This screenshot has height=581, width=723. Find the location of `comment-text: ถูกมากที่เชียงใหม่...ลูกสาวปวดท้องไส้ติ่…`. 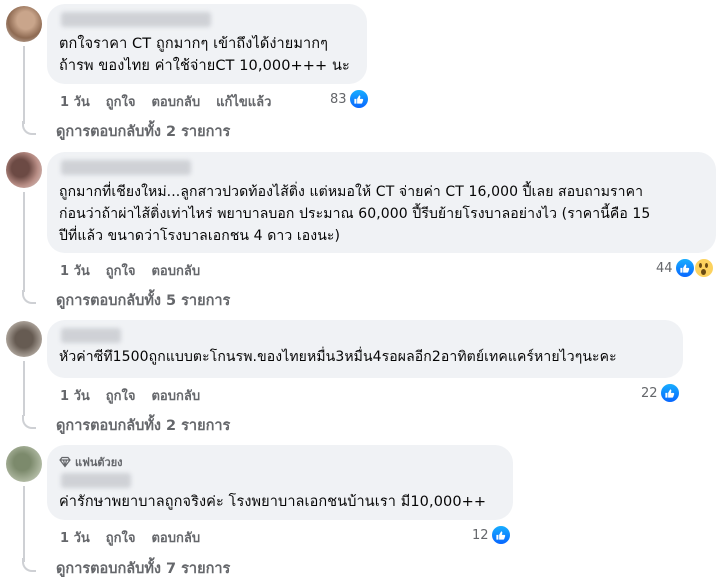

comment-text: ถูกมากที่เชียงใหม่...ลูกสาวปวดท้องไส้ติ่… is located at coordinates (355, 214).